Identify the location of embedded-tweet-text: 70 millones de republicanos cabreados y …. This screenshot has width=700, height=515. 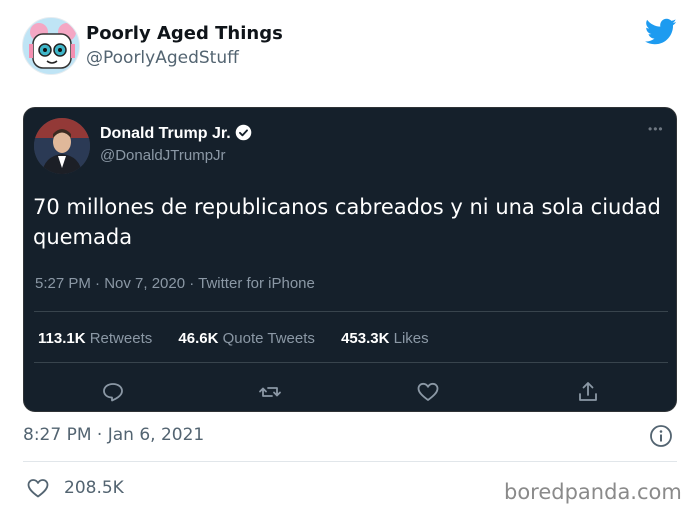
(347, 222).